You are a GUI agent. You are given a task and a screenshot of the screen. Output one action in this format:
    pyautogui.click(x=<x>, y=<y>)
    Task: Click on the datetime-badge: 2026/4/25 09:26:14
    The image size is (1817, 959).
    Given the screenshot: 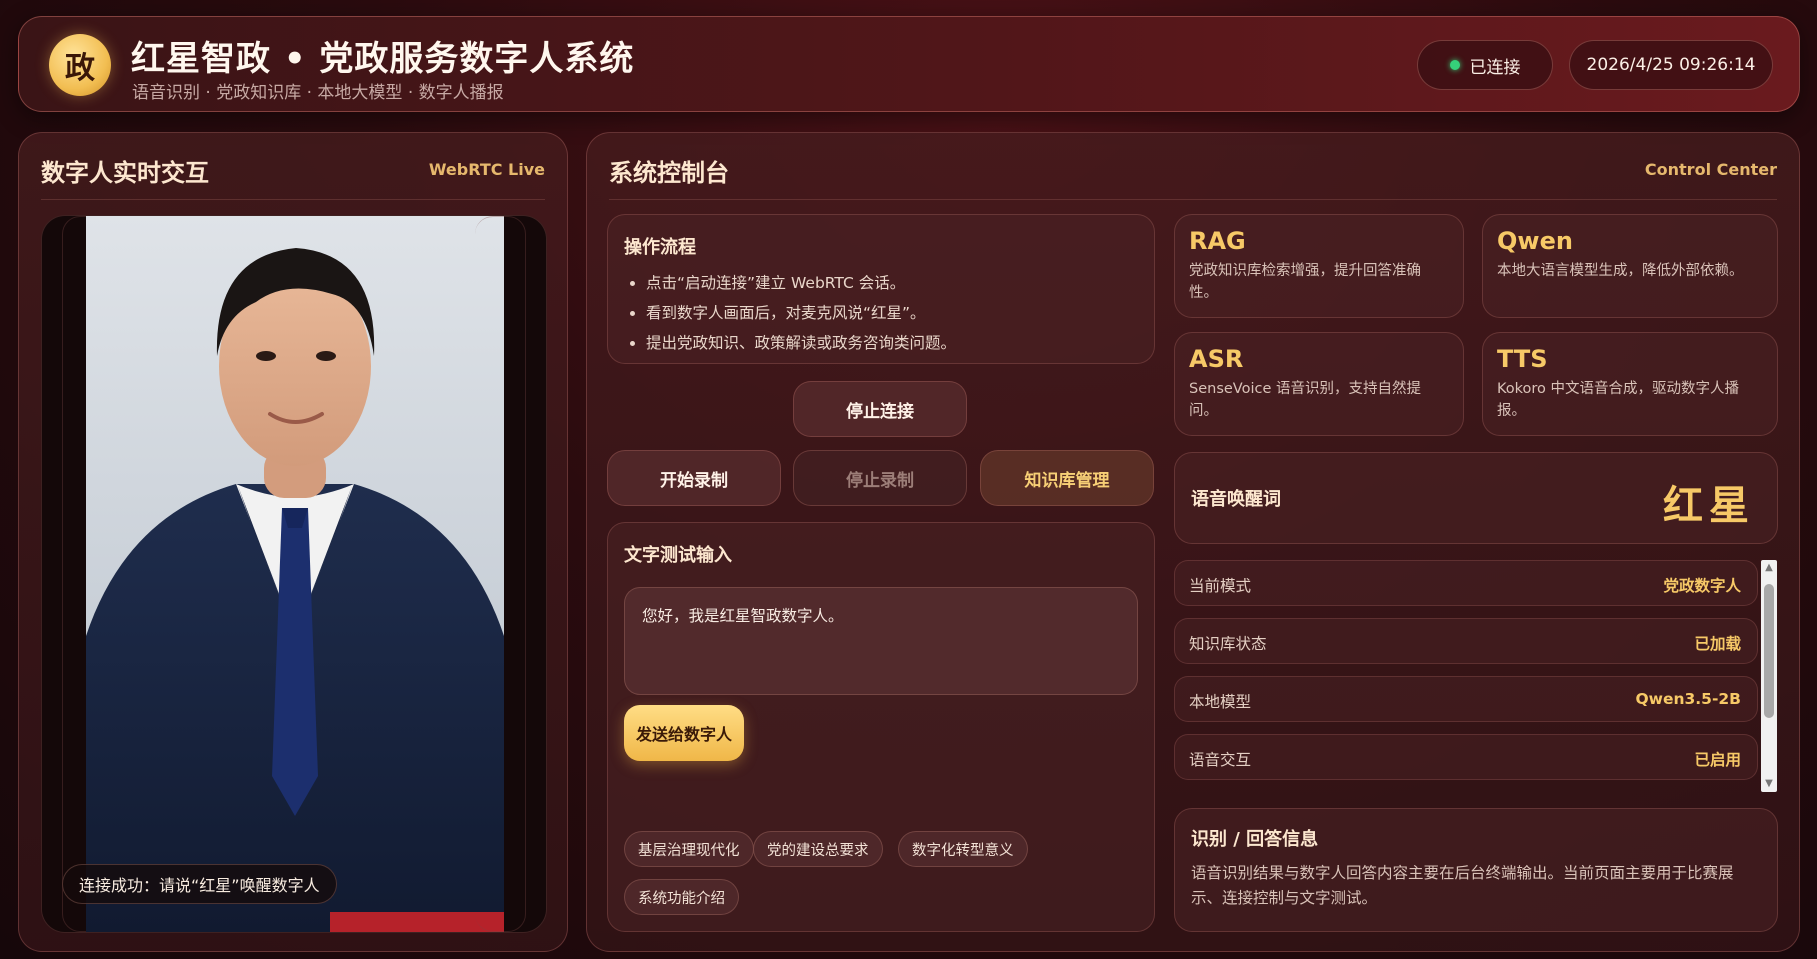 What is the action you would take?
    pyautogui.click(x=1671, y=65)
    